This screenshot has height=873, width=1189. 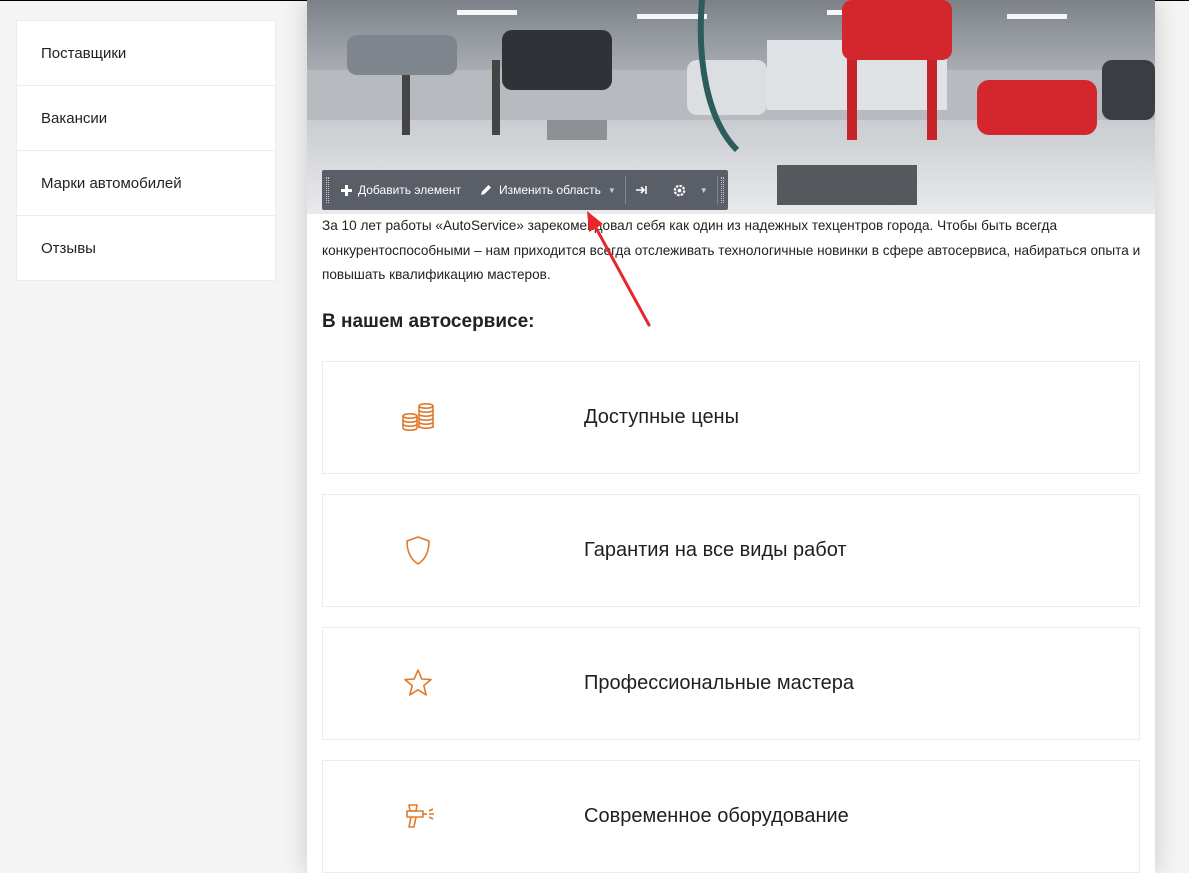 What do you see at coordinates (409, 190) in the screenshot?
I see `add-element-label: Добавить элемент` at bounding box center [409, 190].